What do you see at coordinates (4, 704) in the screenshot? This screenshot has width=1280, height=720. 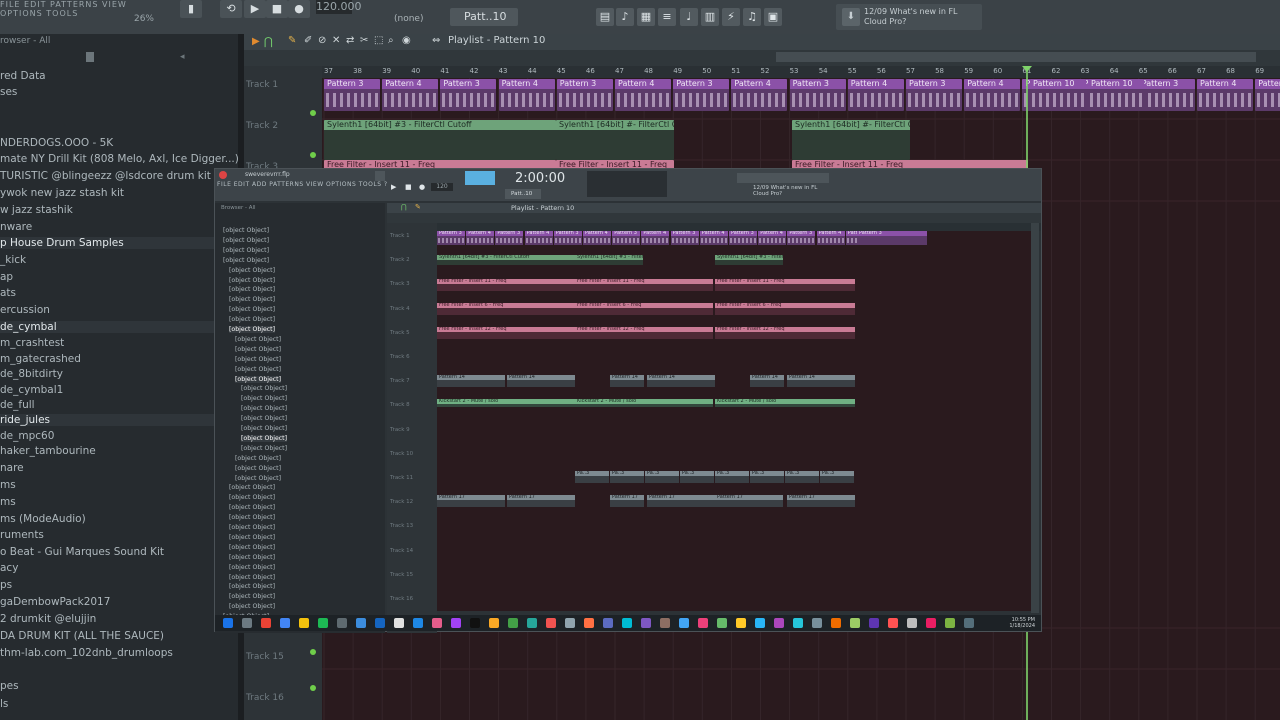 I see `browser-item: ls` at bounding box center [4, 704].